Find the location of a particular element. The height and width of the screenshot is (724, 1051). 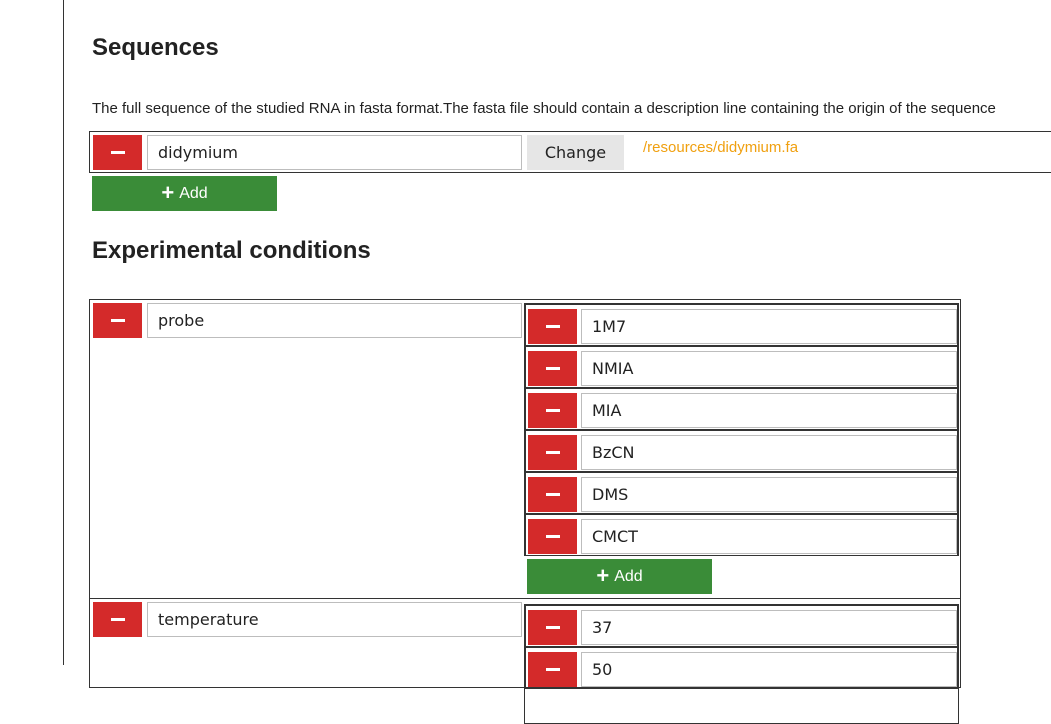

add-sequence-button: + Add is located at coordinates (184, 193).